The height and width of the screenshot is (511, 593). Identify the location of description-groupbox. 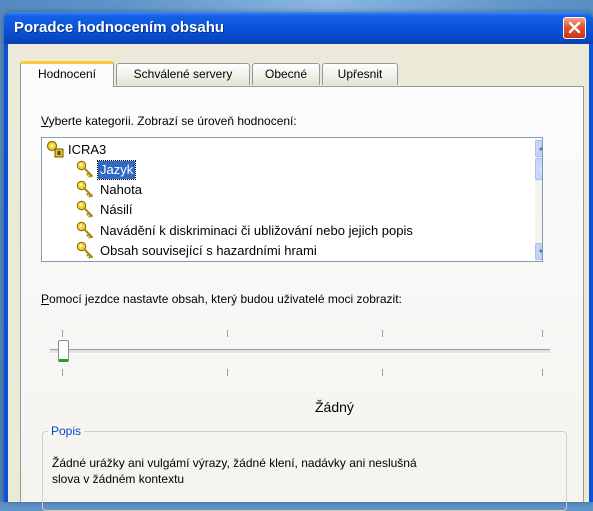
(304, 471).